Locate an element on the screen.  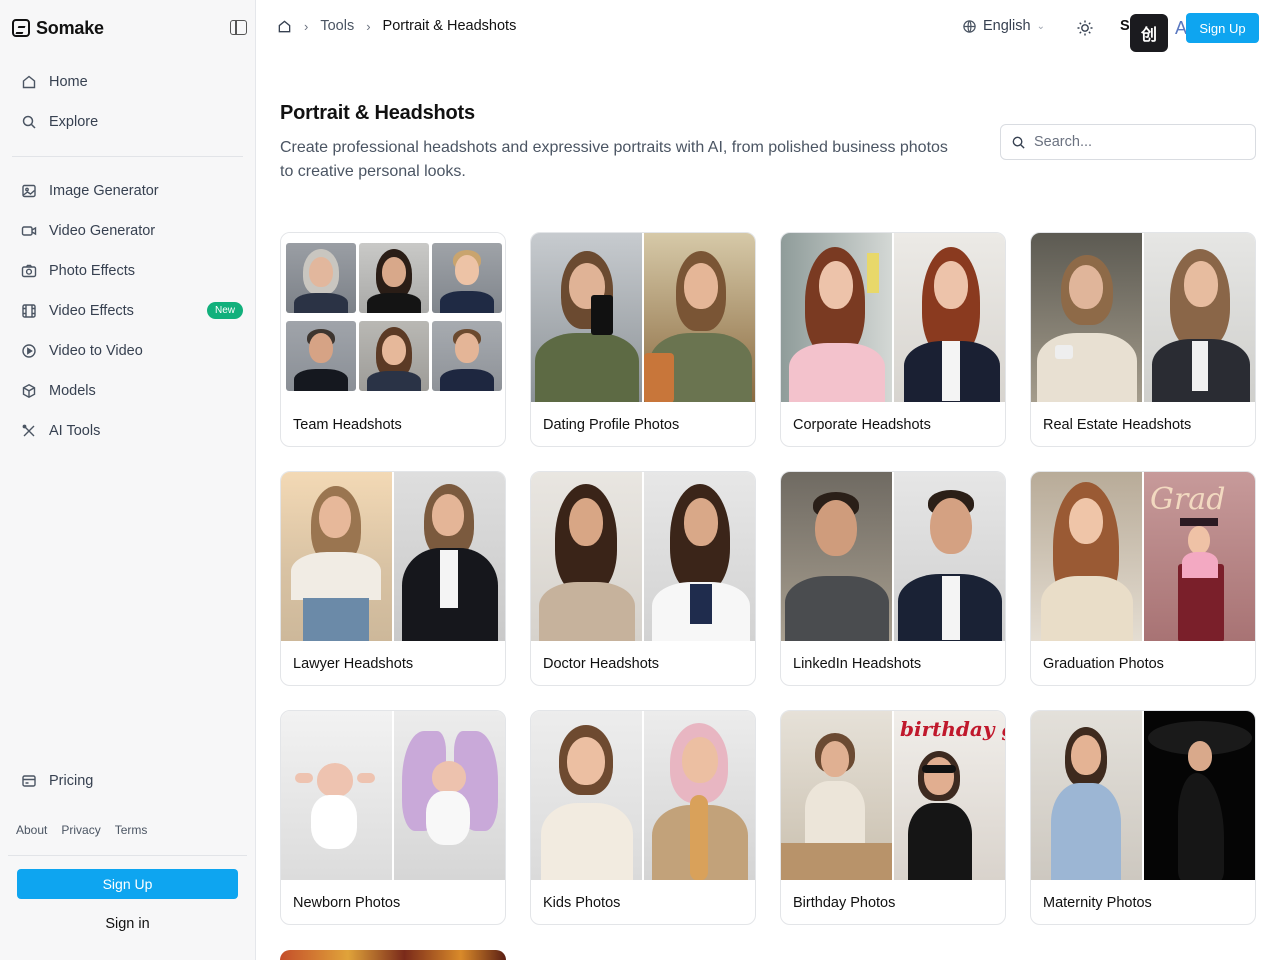
sidebar-item-ai-tools: AI Tools is located at coordinates (127, 431).